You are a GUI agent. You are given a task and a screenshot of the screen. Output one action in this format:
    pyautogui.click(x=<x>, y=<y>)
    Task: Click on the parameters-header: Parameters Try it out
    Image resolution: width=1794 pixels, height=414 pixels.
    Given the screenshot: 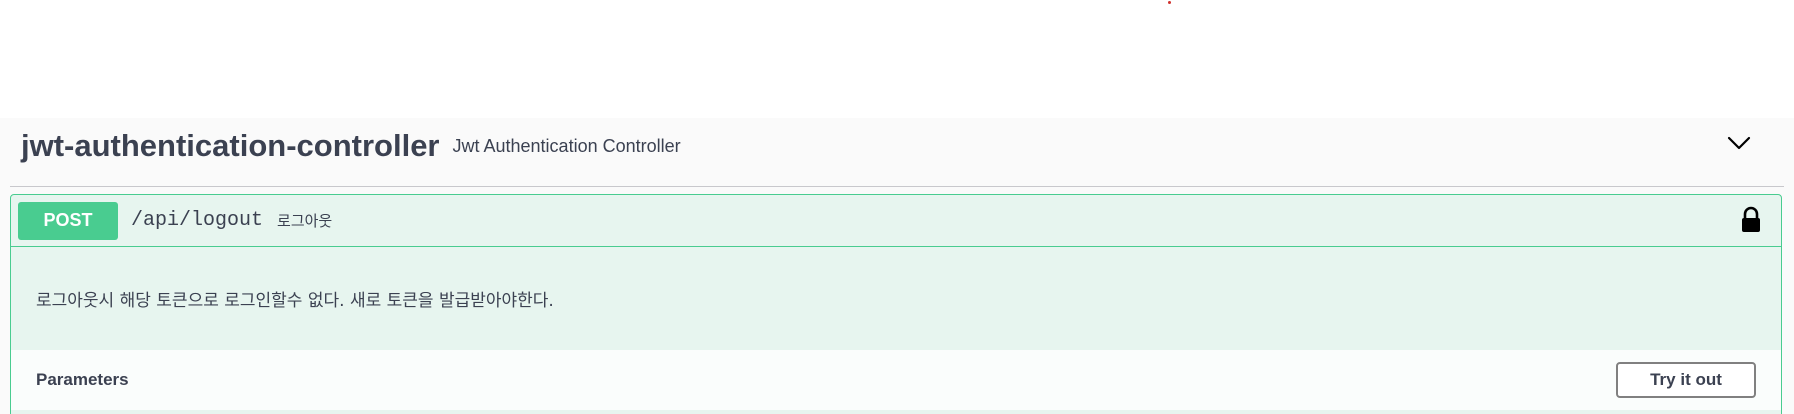 What is the action you would take?
    pyautogui.click(x=896, y=380)
    